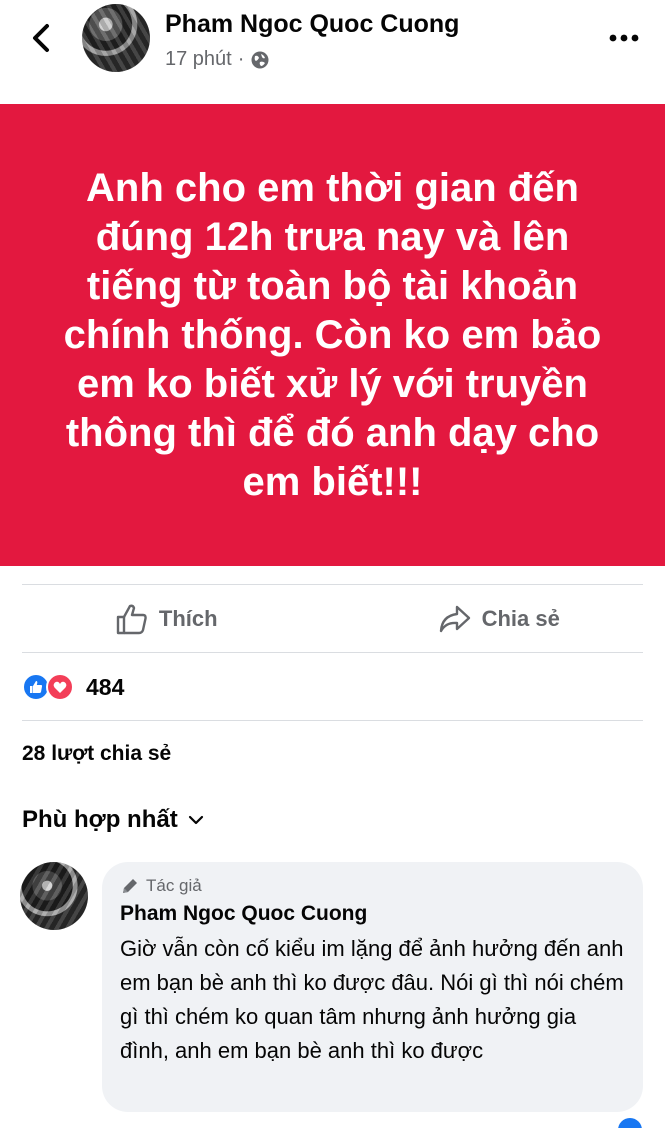 The image size is (665, 1128). I want to click on like-button: Thích, so click(166, 619).